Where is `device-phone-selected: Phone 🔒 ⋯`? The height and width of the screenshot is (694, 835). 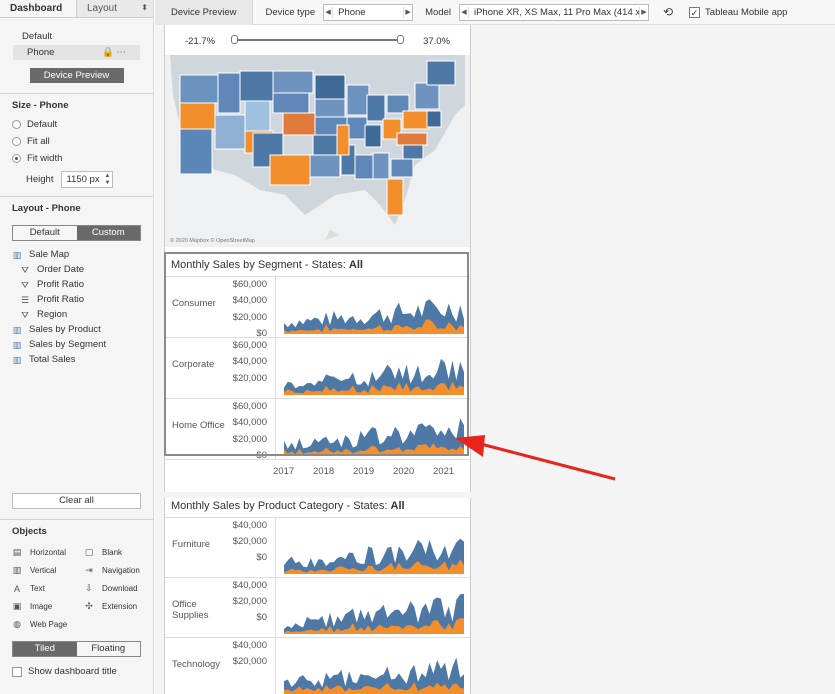
device-phone-selected: Phone 🔒 ⋯ is located at coordinates (76, 52).